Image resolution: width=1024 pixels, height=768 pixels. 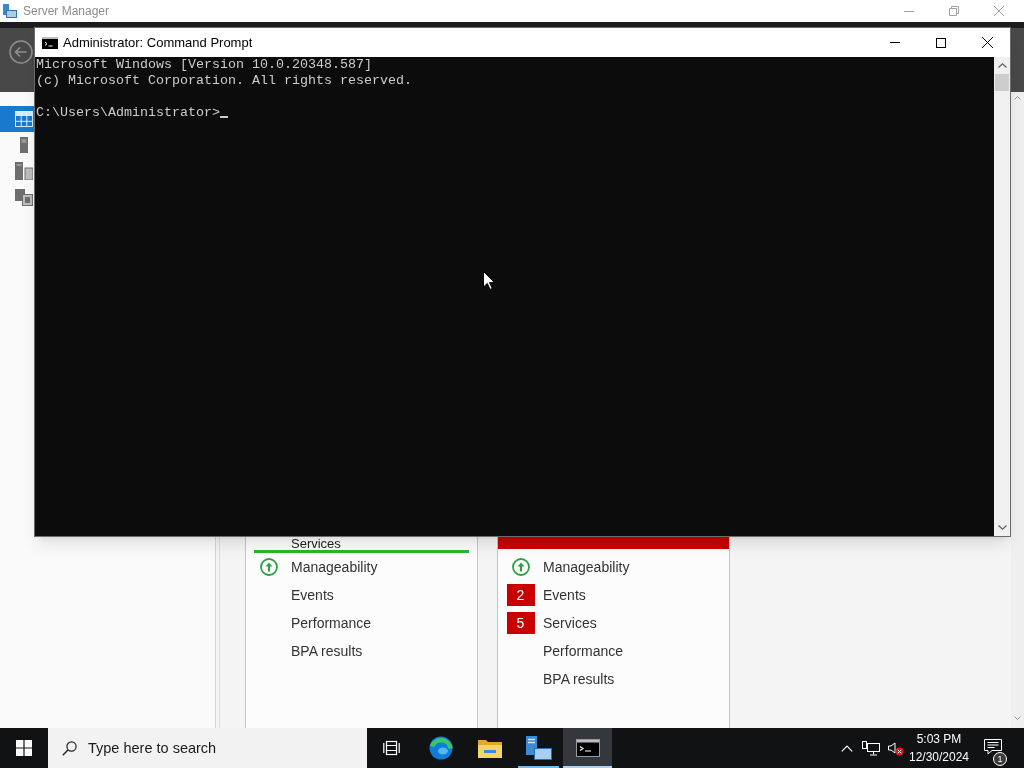 I want to click on console-prompt: C:\Users\Administrator>, so click(x=128, y=113).